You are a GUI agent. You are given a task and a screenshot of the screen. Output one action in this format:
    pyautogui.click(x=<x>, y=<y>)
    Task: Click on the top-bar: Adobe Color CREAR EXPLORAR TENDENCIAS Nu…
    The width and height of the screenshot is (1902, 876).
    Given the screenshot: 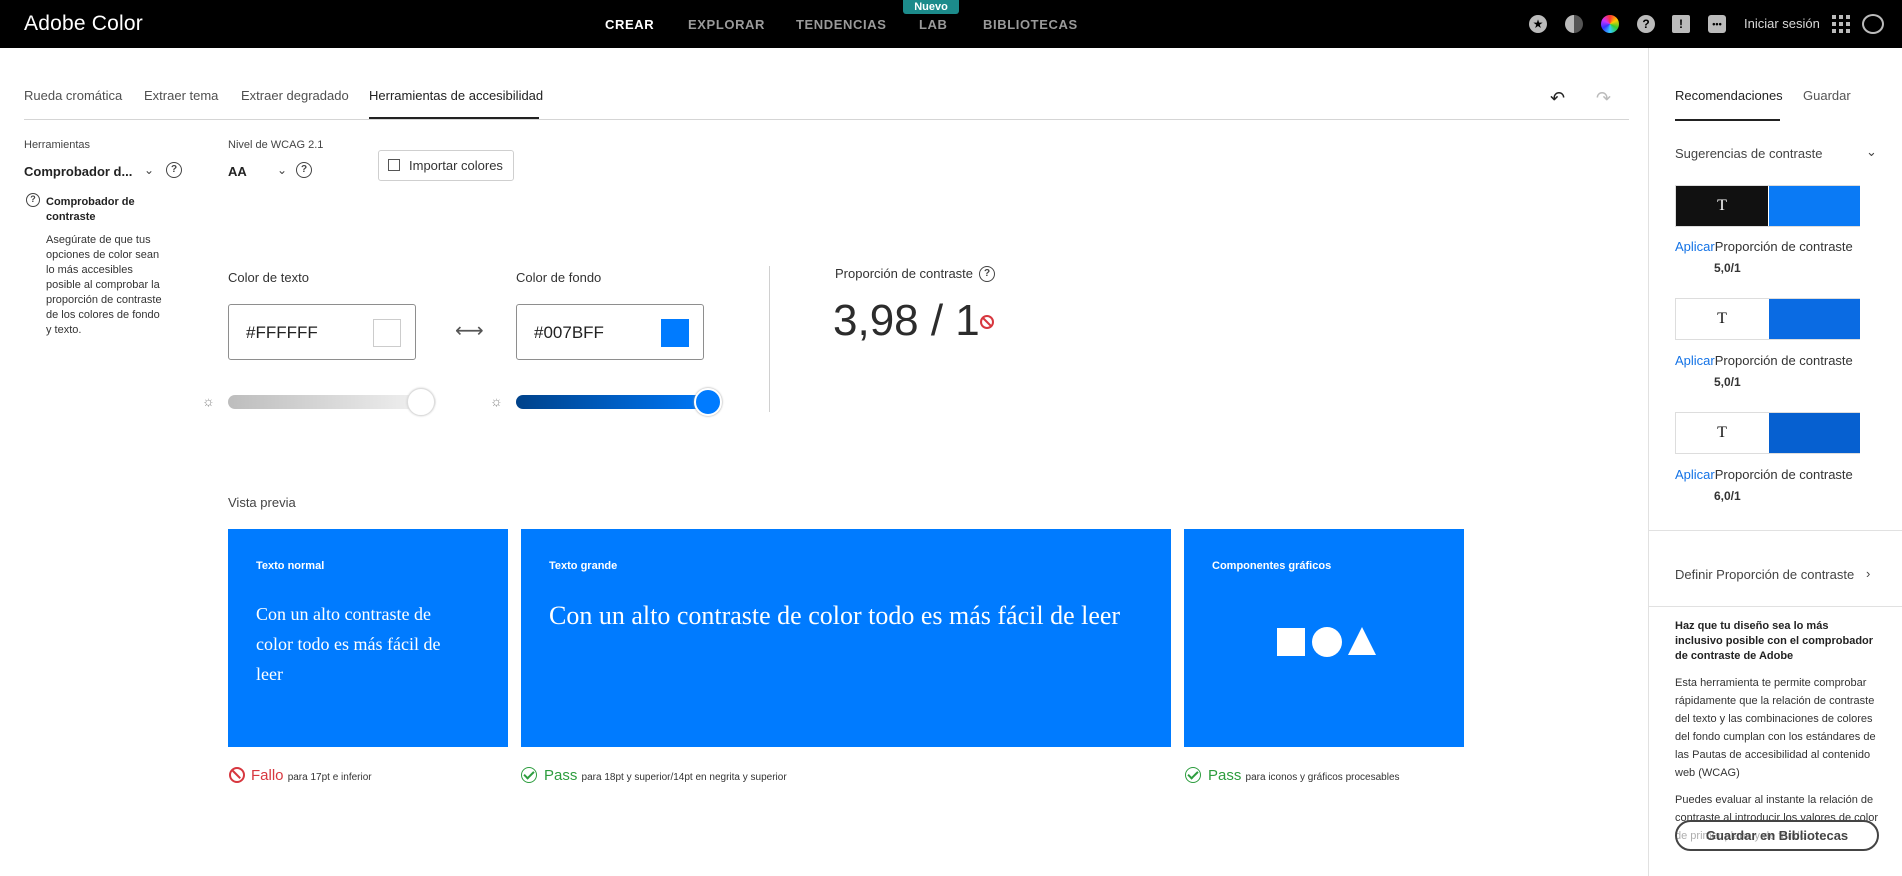 What is the action you would take?
    pyautogui.click(x=951, y=24)
    